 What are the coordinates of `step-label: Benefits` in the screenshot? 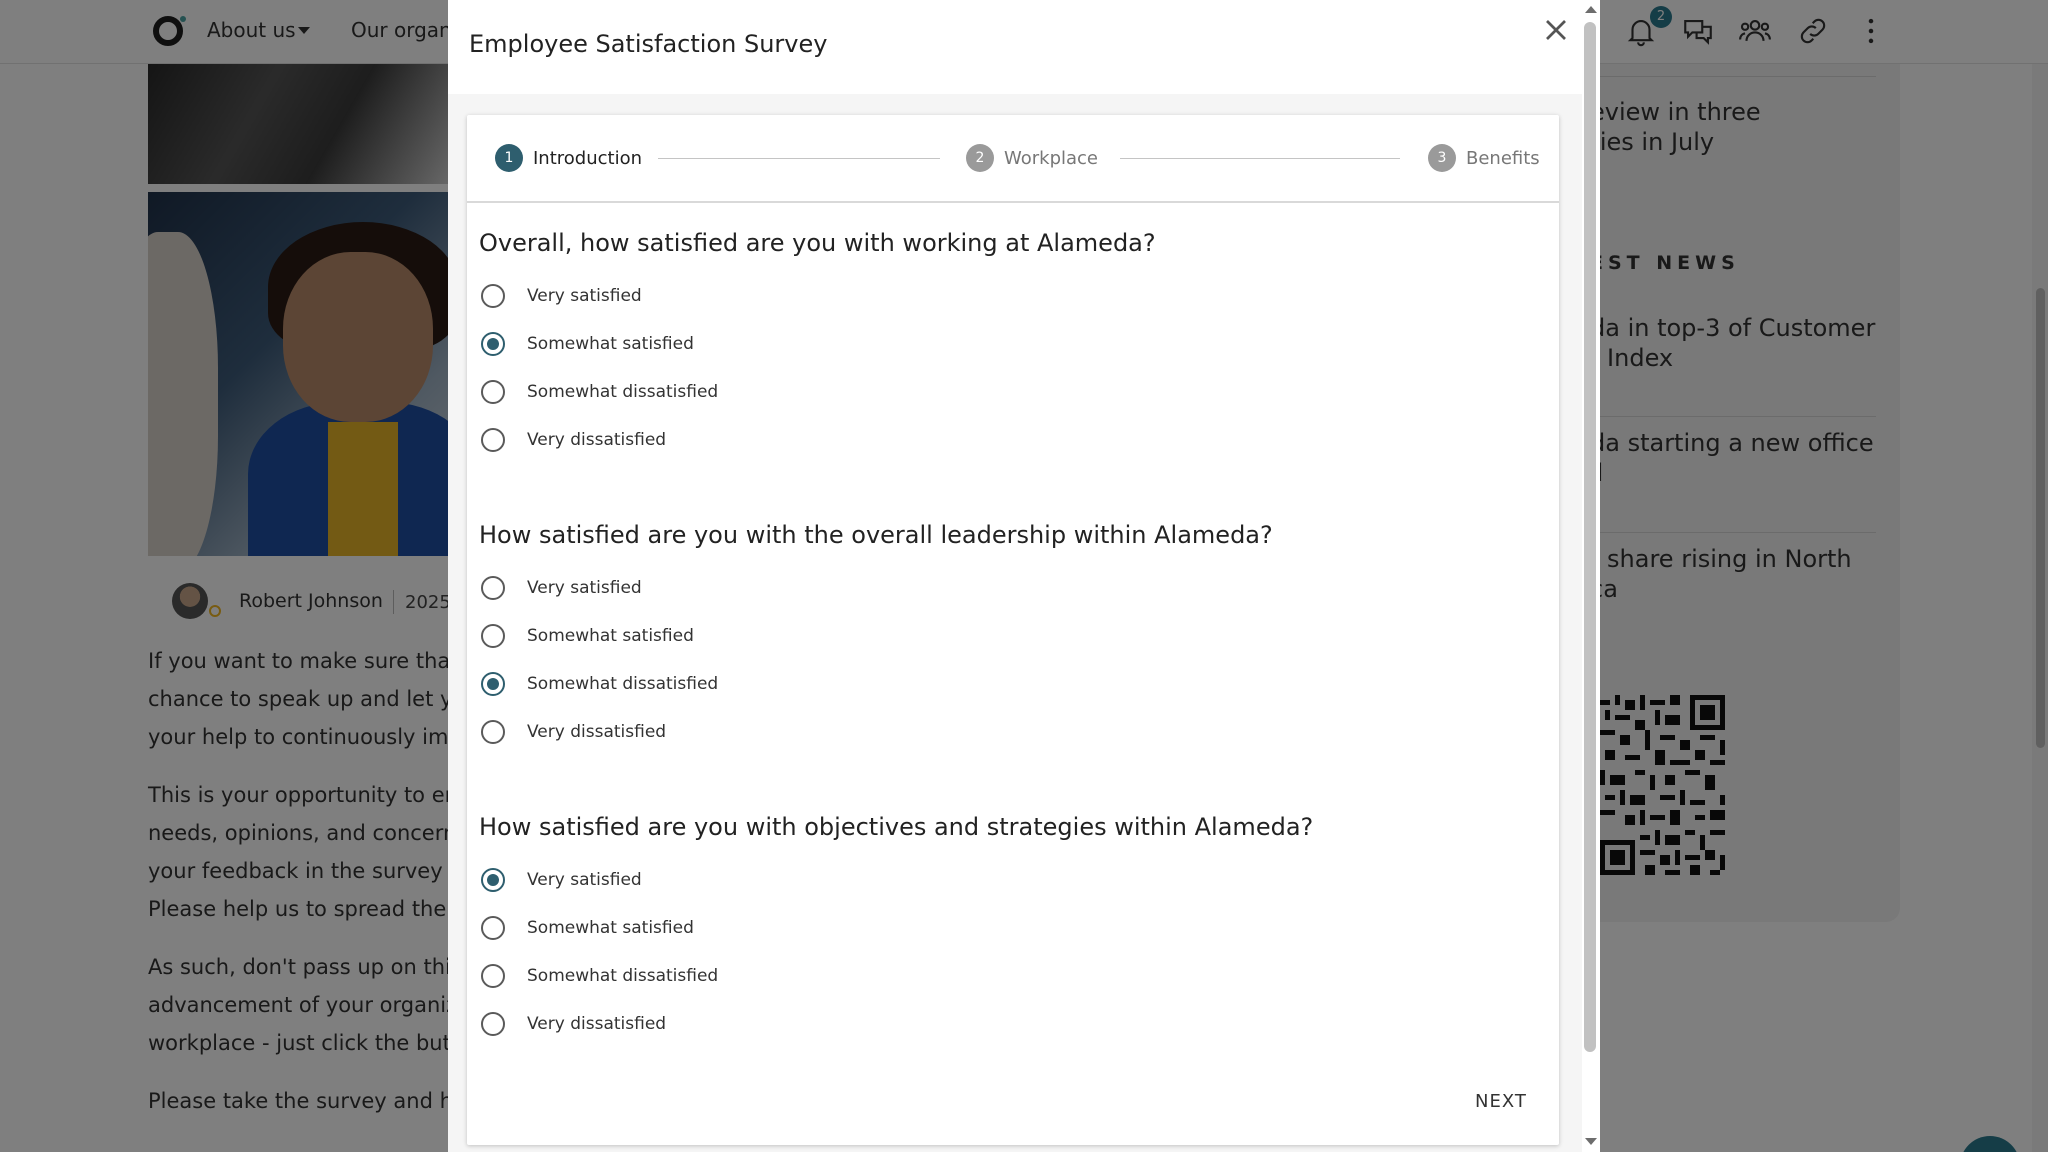 It's located at (1503, 158).